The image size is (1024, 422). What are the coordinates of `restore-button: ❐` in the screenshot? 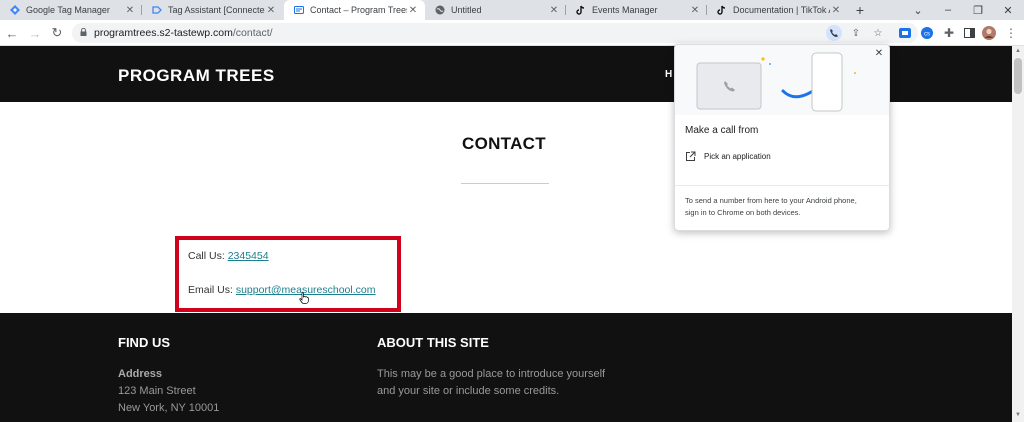 It's located at (978, 10).